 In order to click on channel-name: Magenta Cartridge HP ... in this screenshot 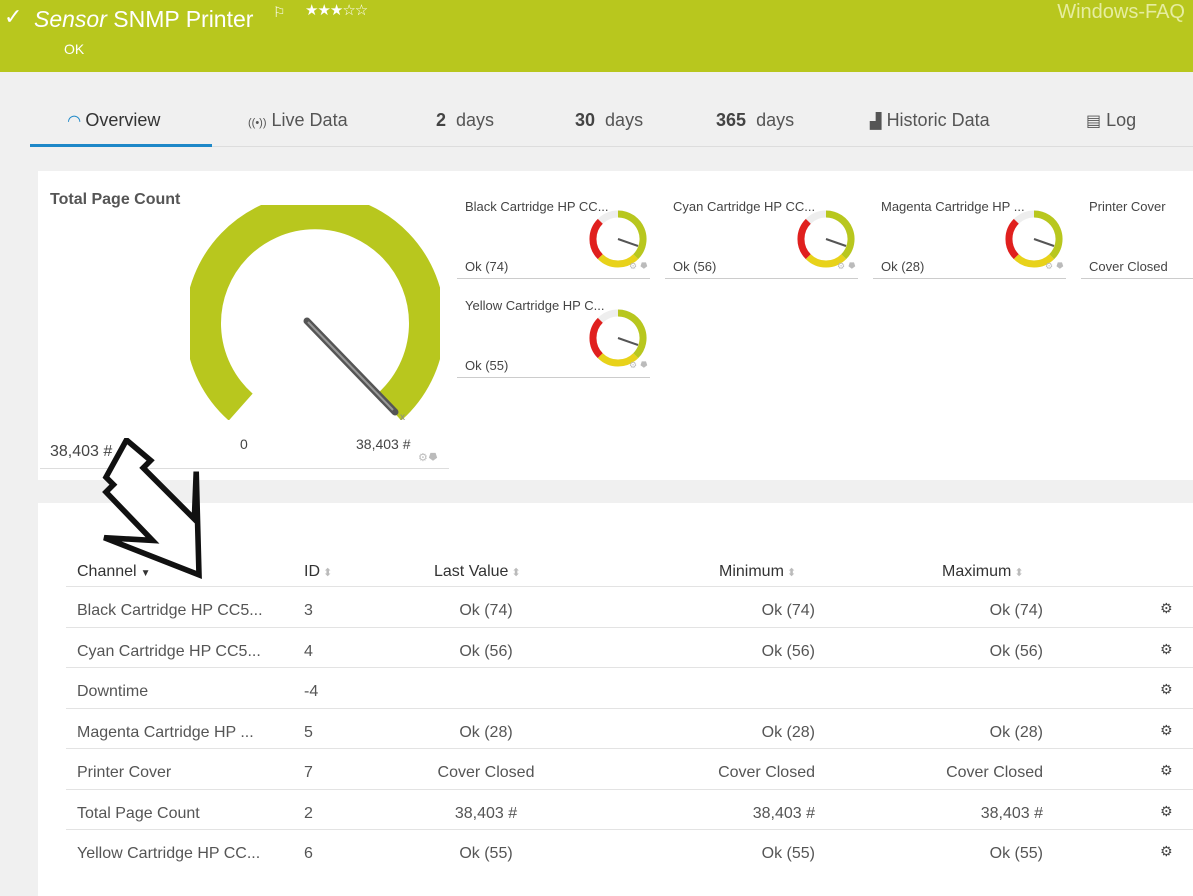, I will do `click(165, 733)`.